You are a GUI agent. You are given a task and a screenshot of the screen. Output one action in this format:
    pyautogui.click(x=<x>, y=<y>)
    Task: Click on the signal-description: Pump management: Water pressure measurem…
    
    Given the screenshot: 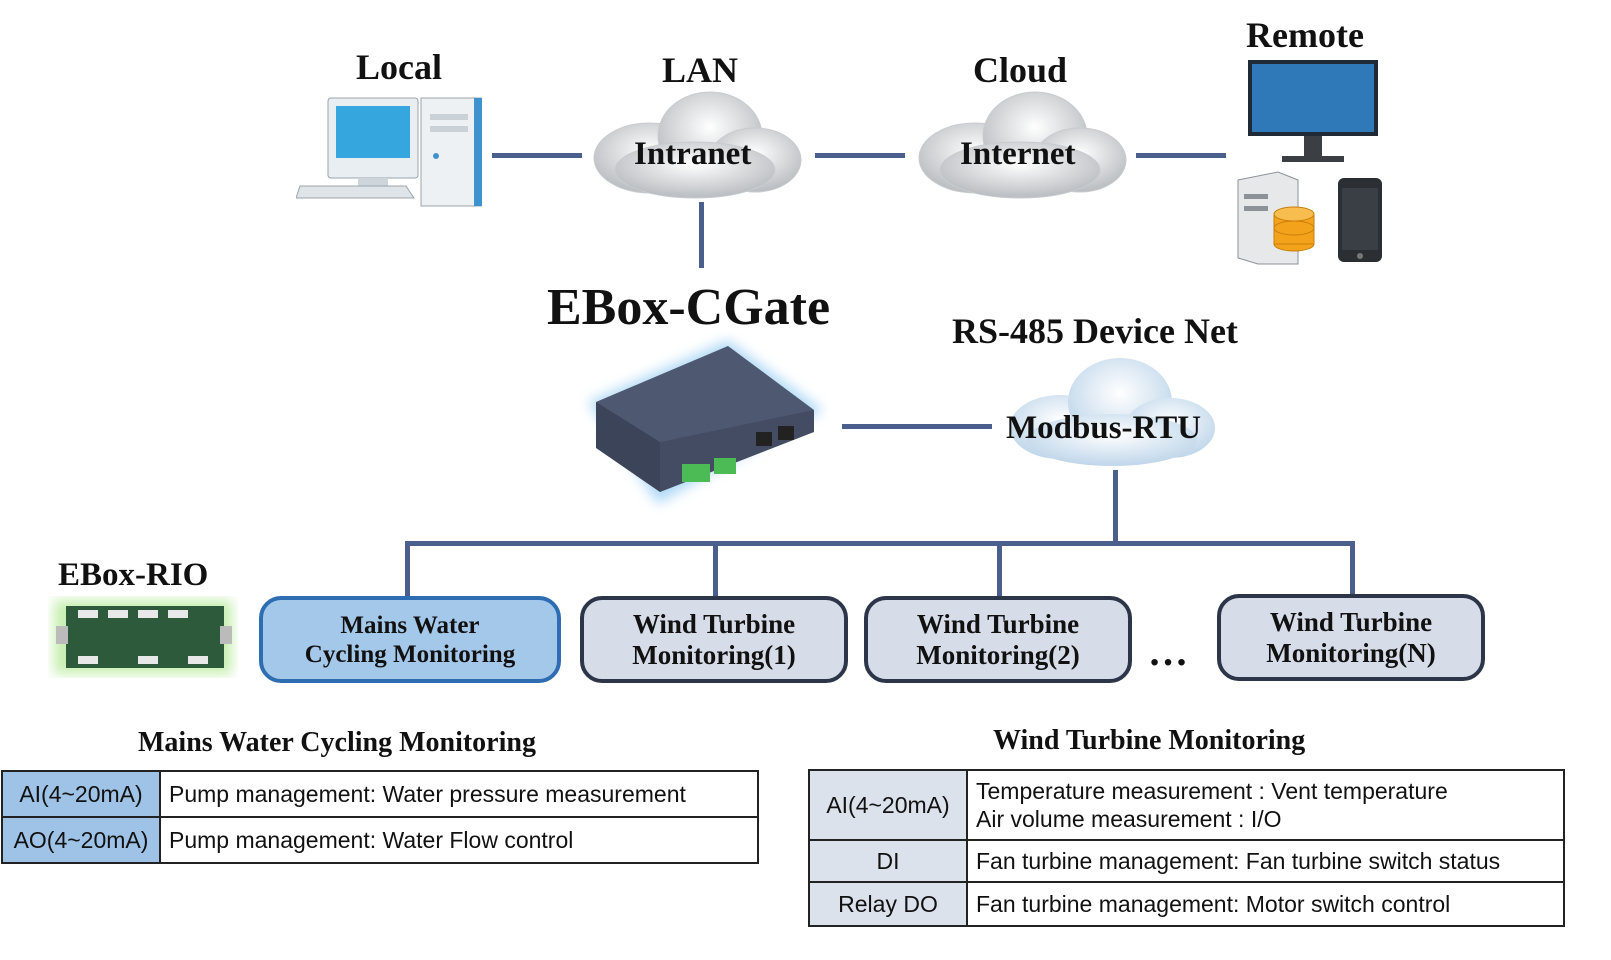 What is the action you would take?
    pyautogui.click(x=459, y=794)
    